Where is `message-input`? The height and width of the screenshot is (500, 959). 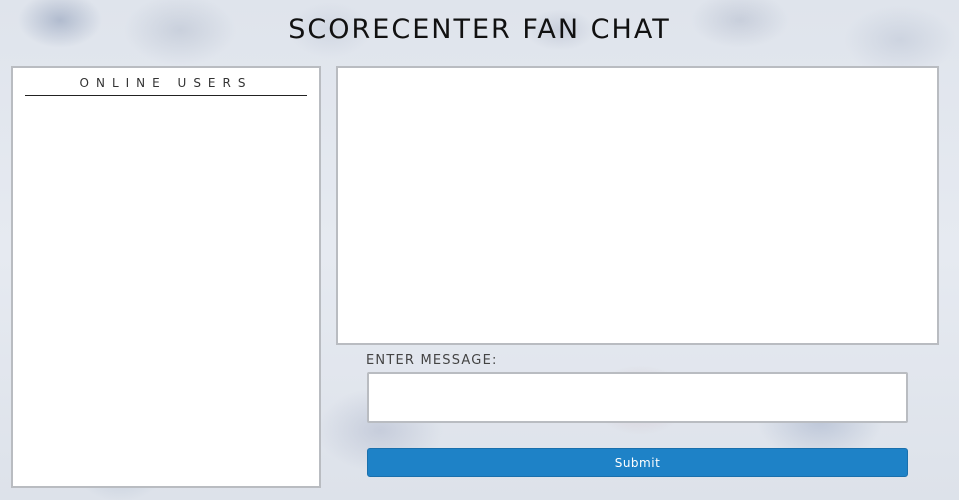
message-input is located at coordinates (637, 397).